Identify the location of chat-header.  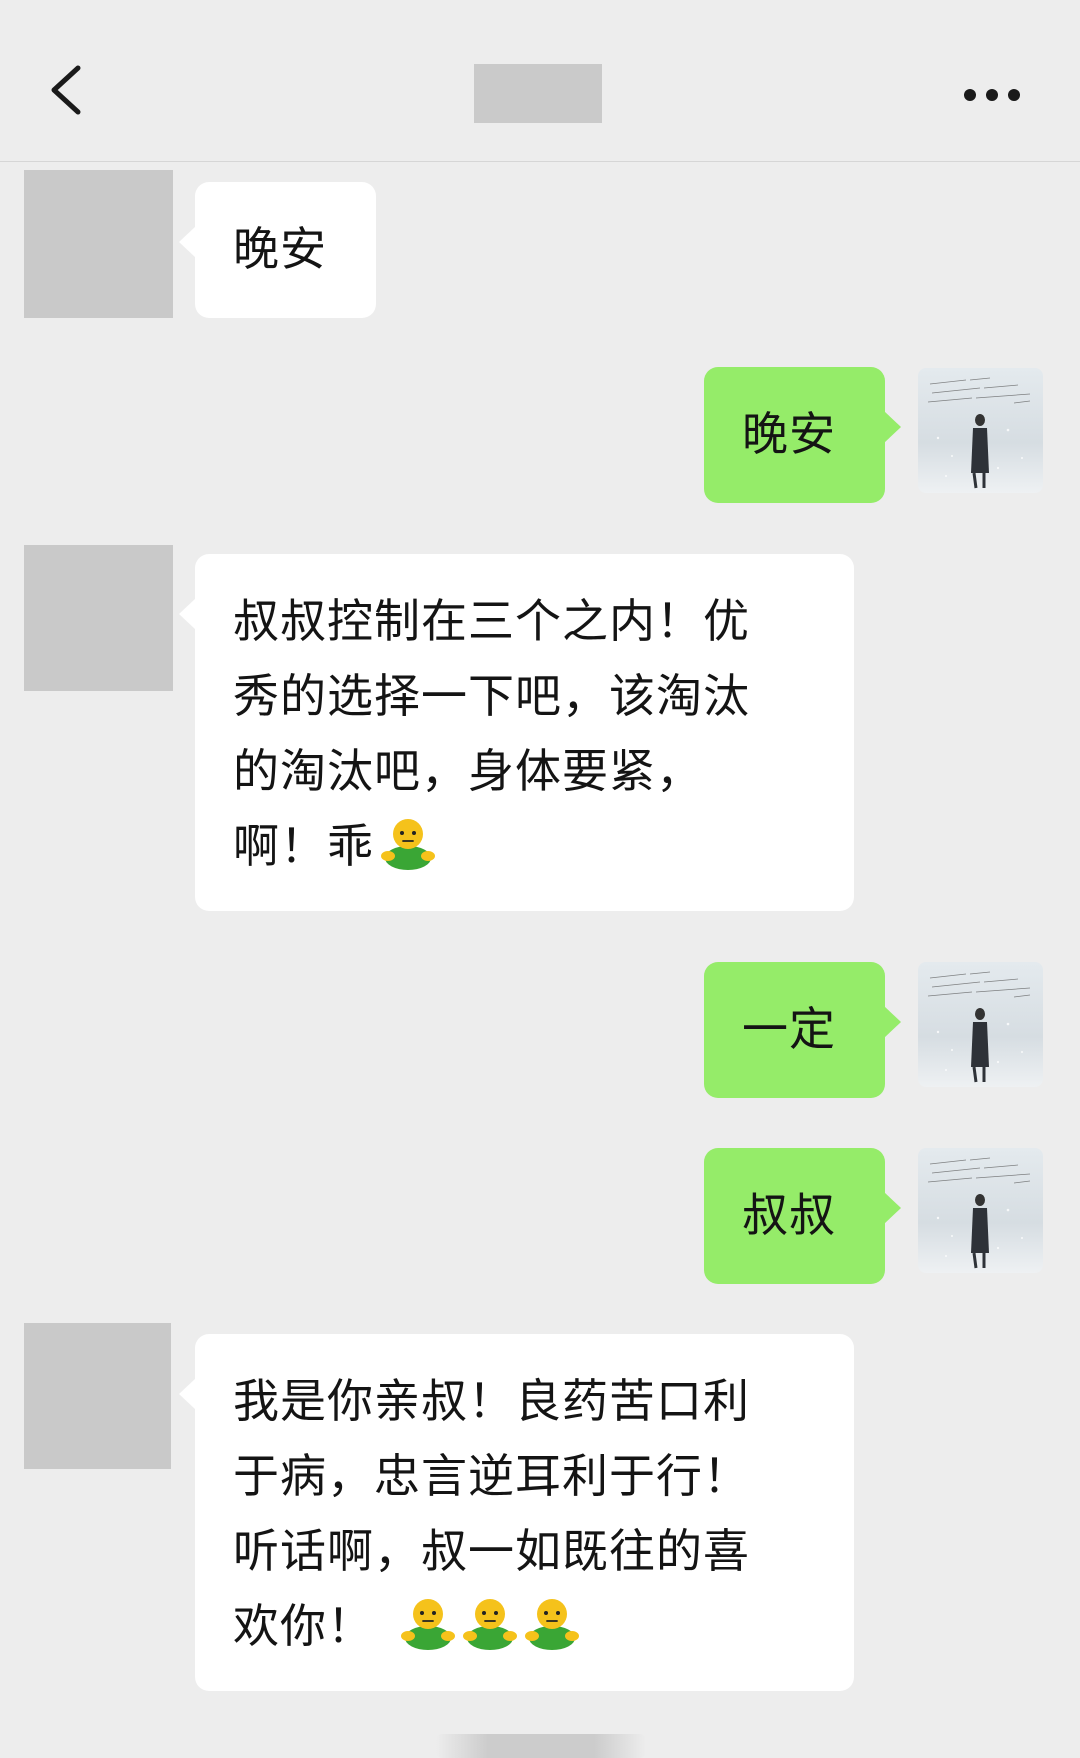
(540, 81).